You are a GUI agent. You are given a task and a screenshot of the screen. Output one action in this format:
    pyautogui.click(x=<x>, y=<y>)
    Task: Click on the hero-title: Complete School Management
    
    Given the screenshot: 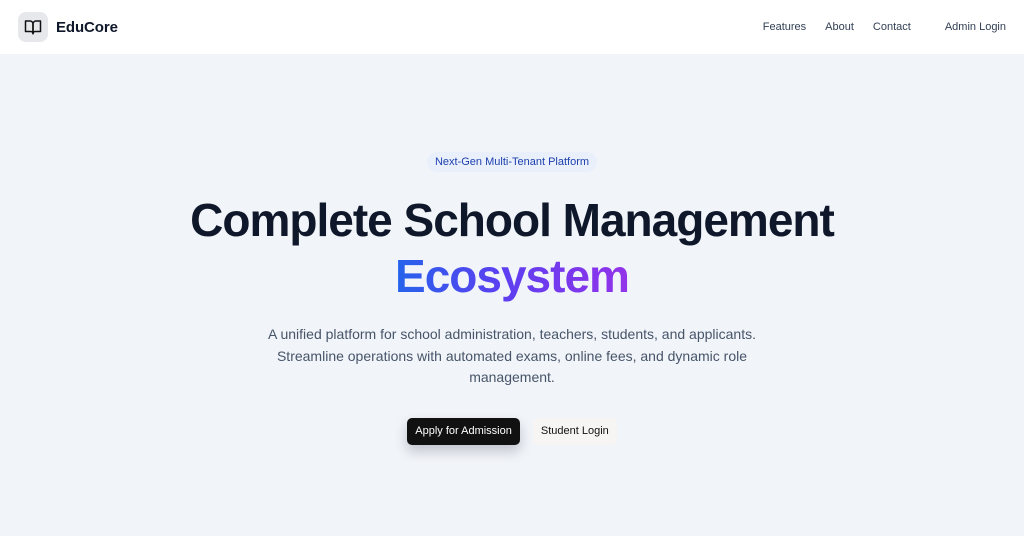 What is the action you would take?
    pyautogui.click(x=512, y=220)
    